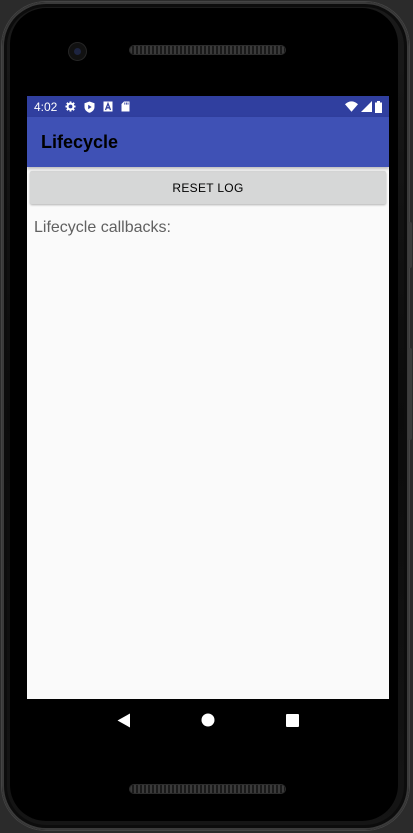 The width and height of the screenshot is (413, 833). Describe the element at coordinates (208, 187) in the screenshot. I see `reset-log-button: RESET LOG` at that location.